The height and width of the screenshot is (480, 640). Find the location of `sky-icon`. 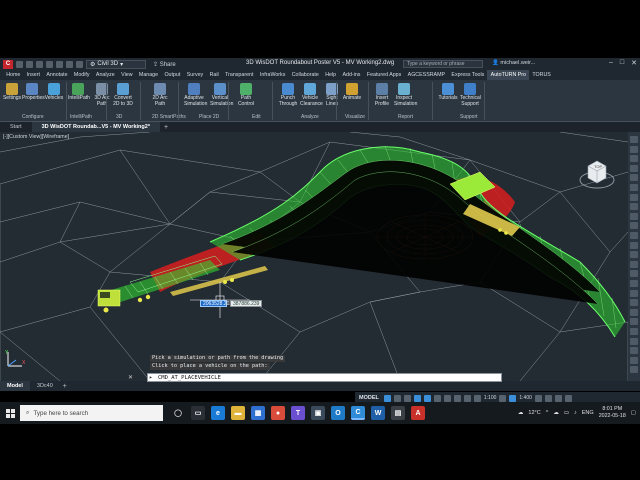

sky-icon is located at coordinates (634, 351).